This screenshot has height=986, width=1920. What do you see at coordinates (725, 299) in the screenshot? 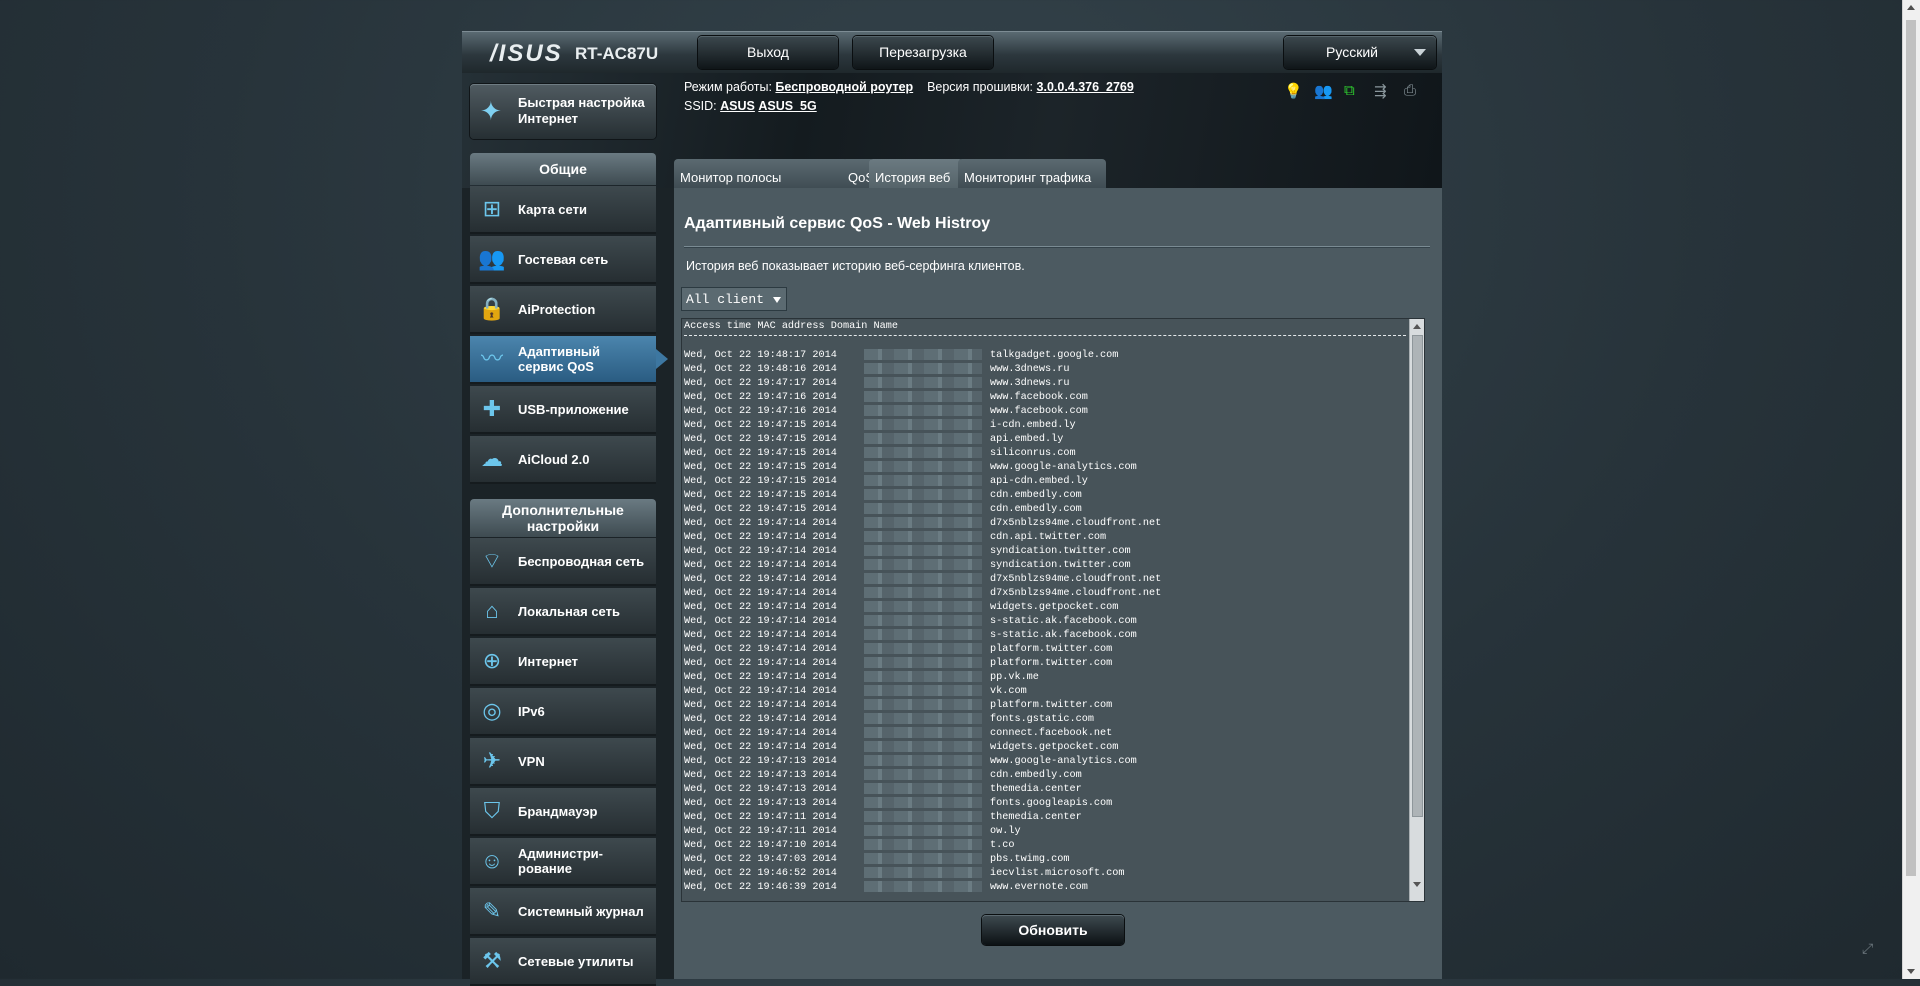
I see `client-select-value: All client` at bounding box center [725, 299].